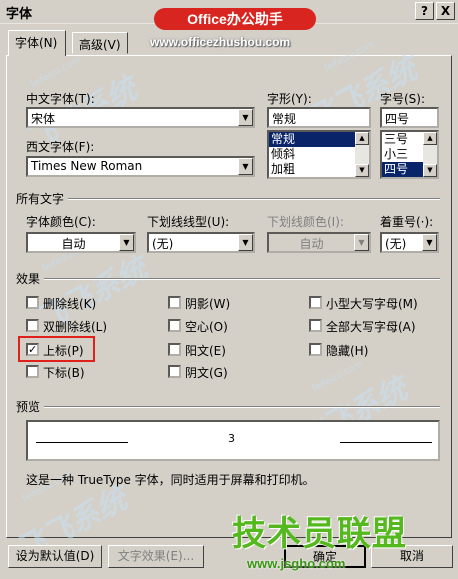 This screenshot has height=579, width=458. I want to click on all-text-section-label: 所有文字, so click(40, 199).